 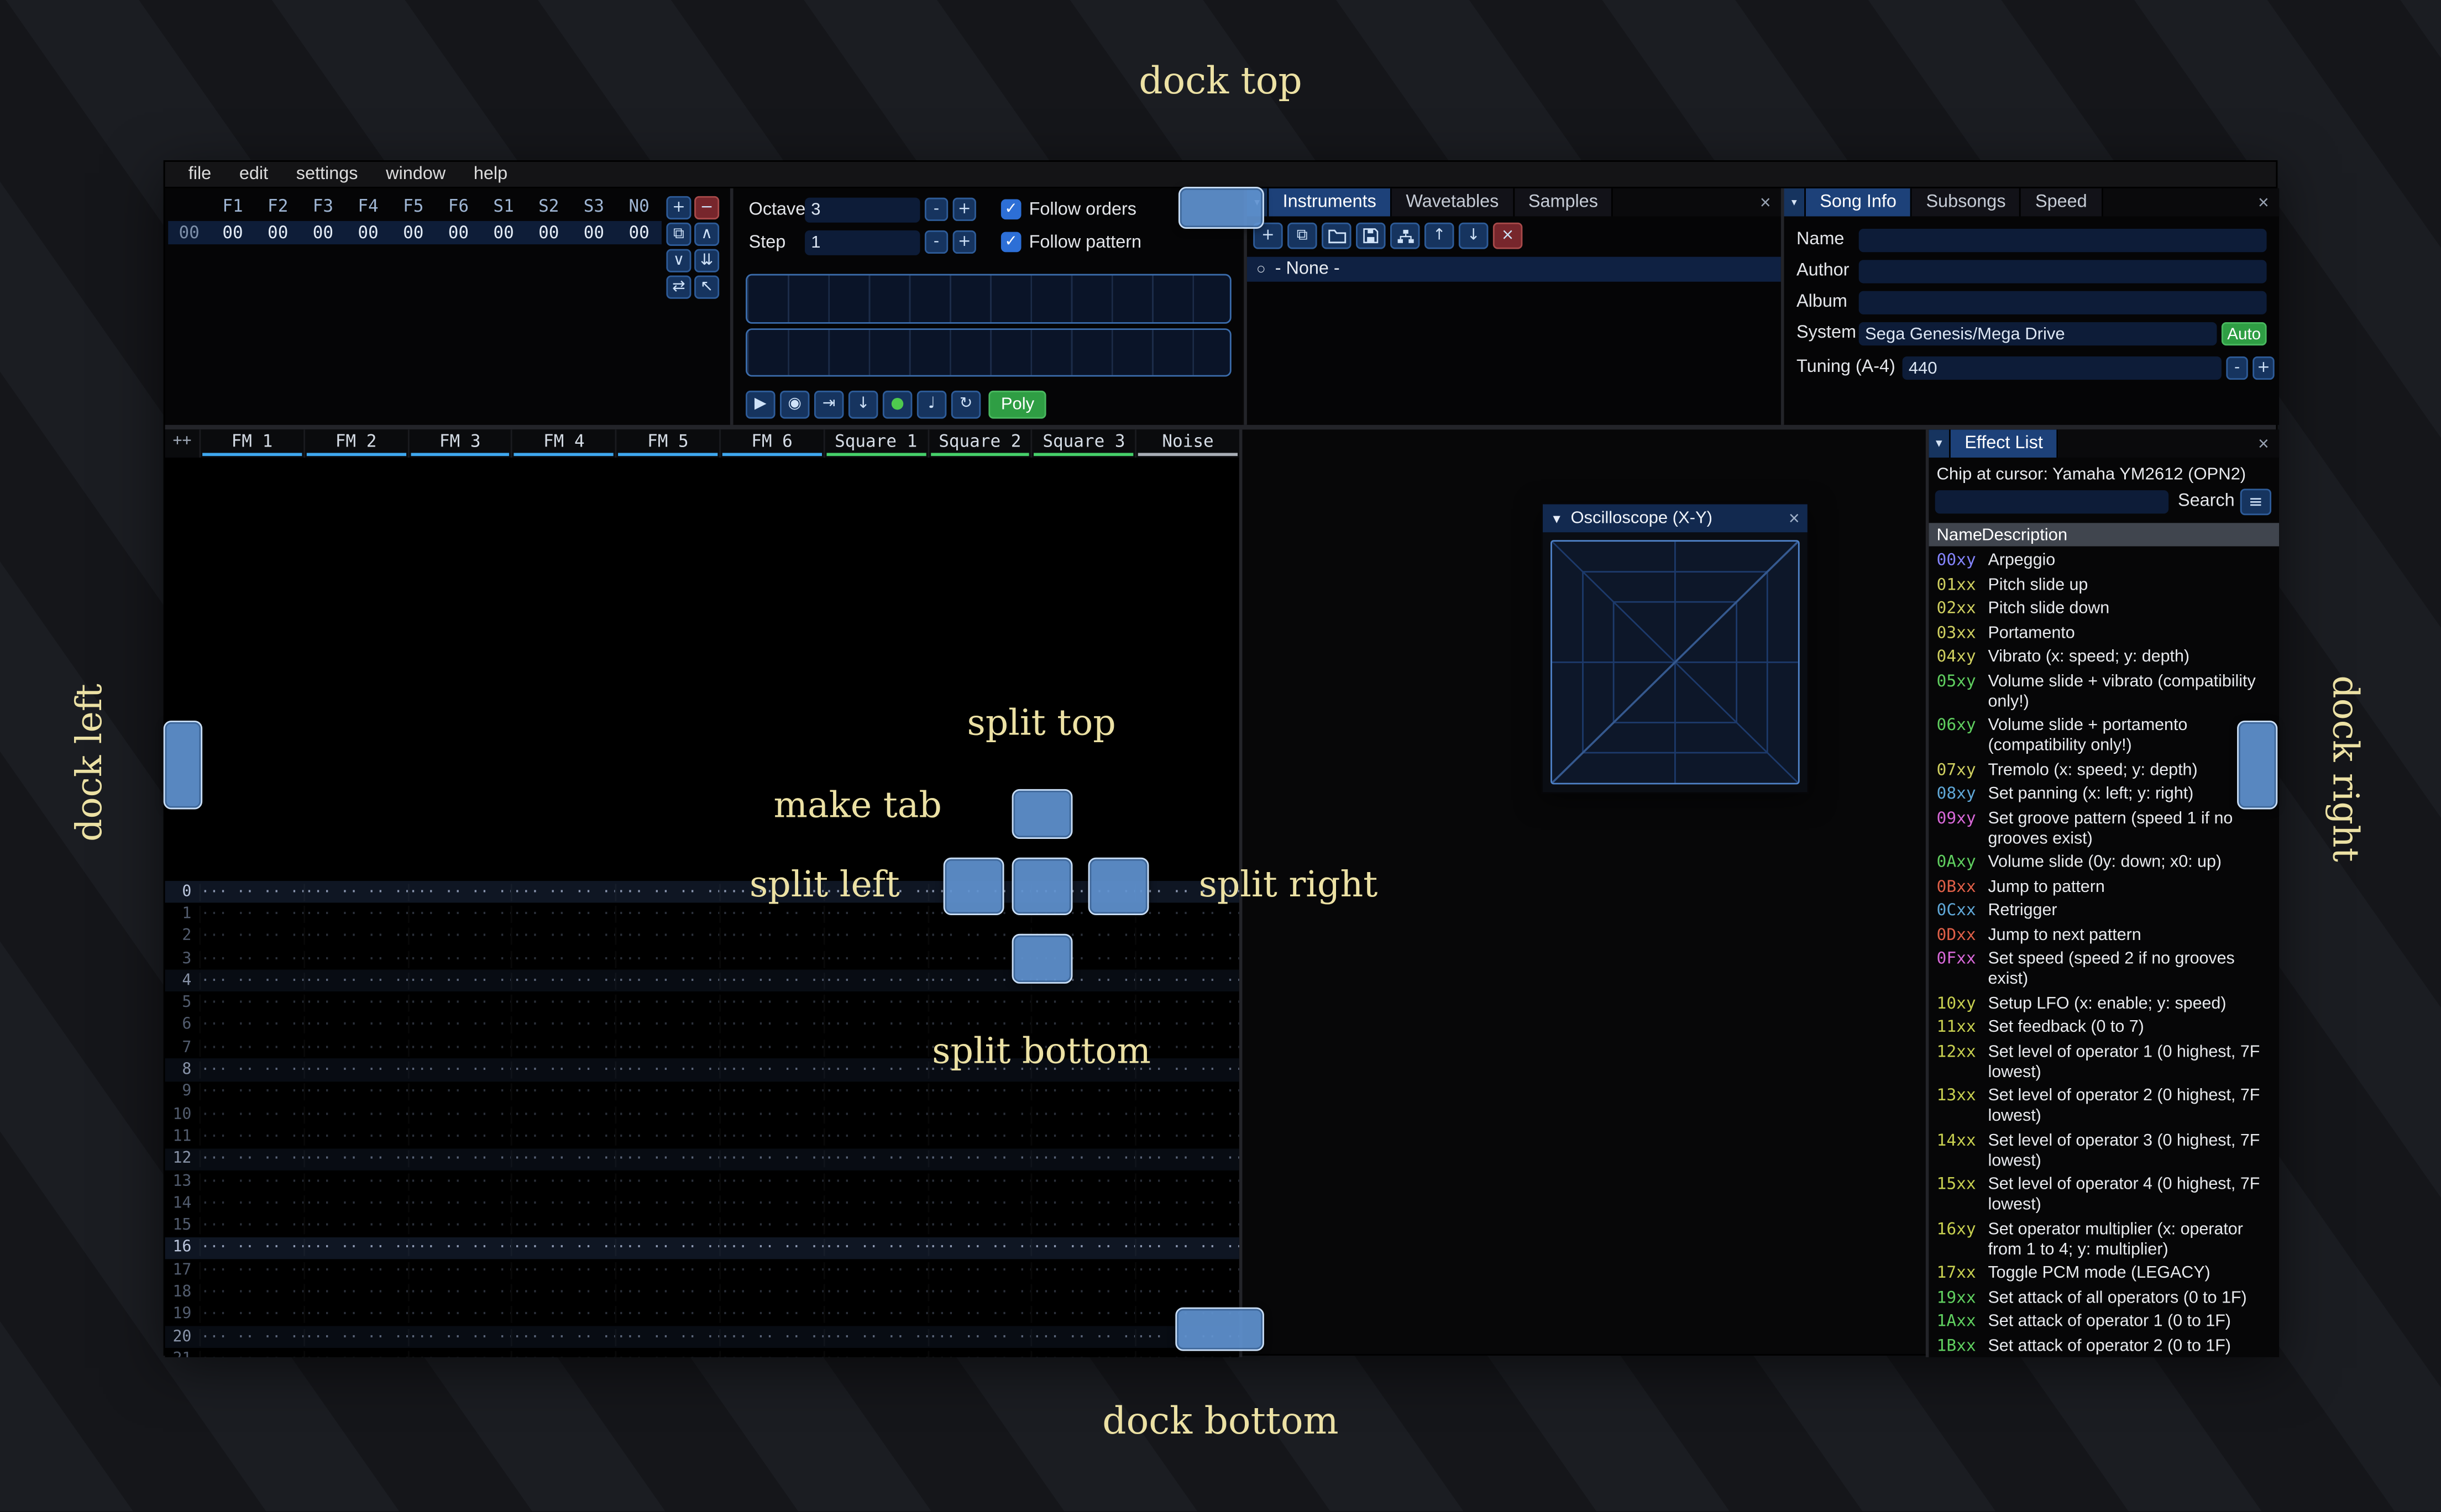 What do you see at coordinates (863, 405) in the screenshot?
I see `transport-step-row-button: ↓` at bounding box center [863, 405].